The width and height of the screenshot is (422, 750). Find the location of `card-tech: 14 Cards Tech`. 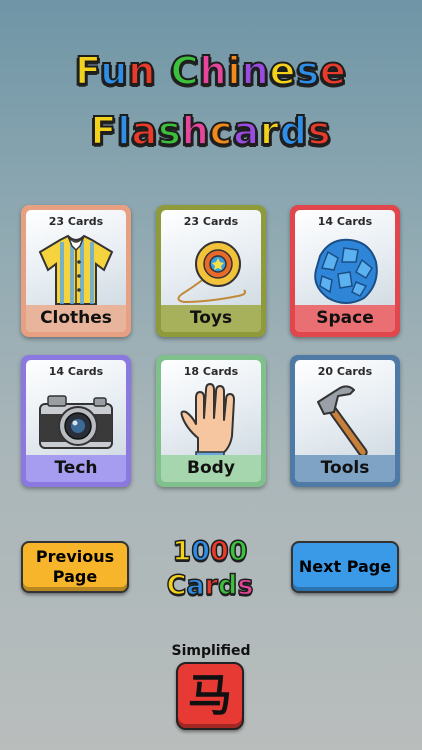

card-tech: 14 Cards Tech is located at coordinates (76, 421).